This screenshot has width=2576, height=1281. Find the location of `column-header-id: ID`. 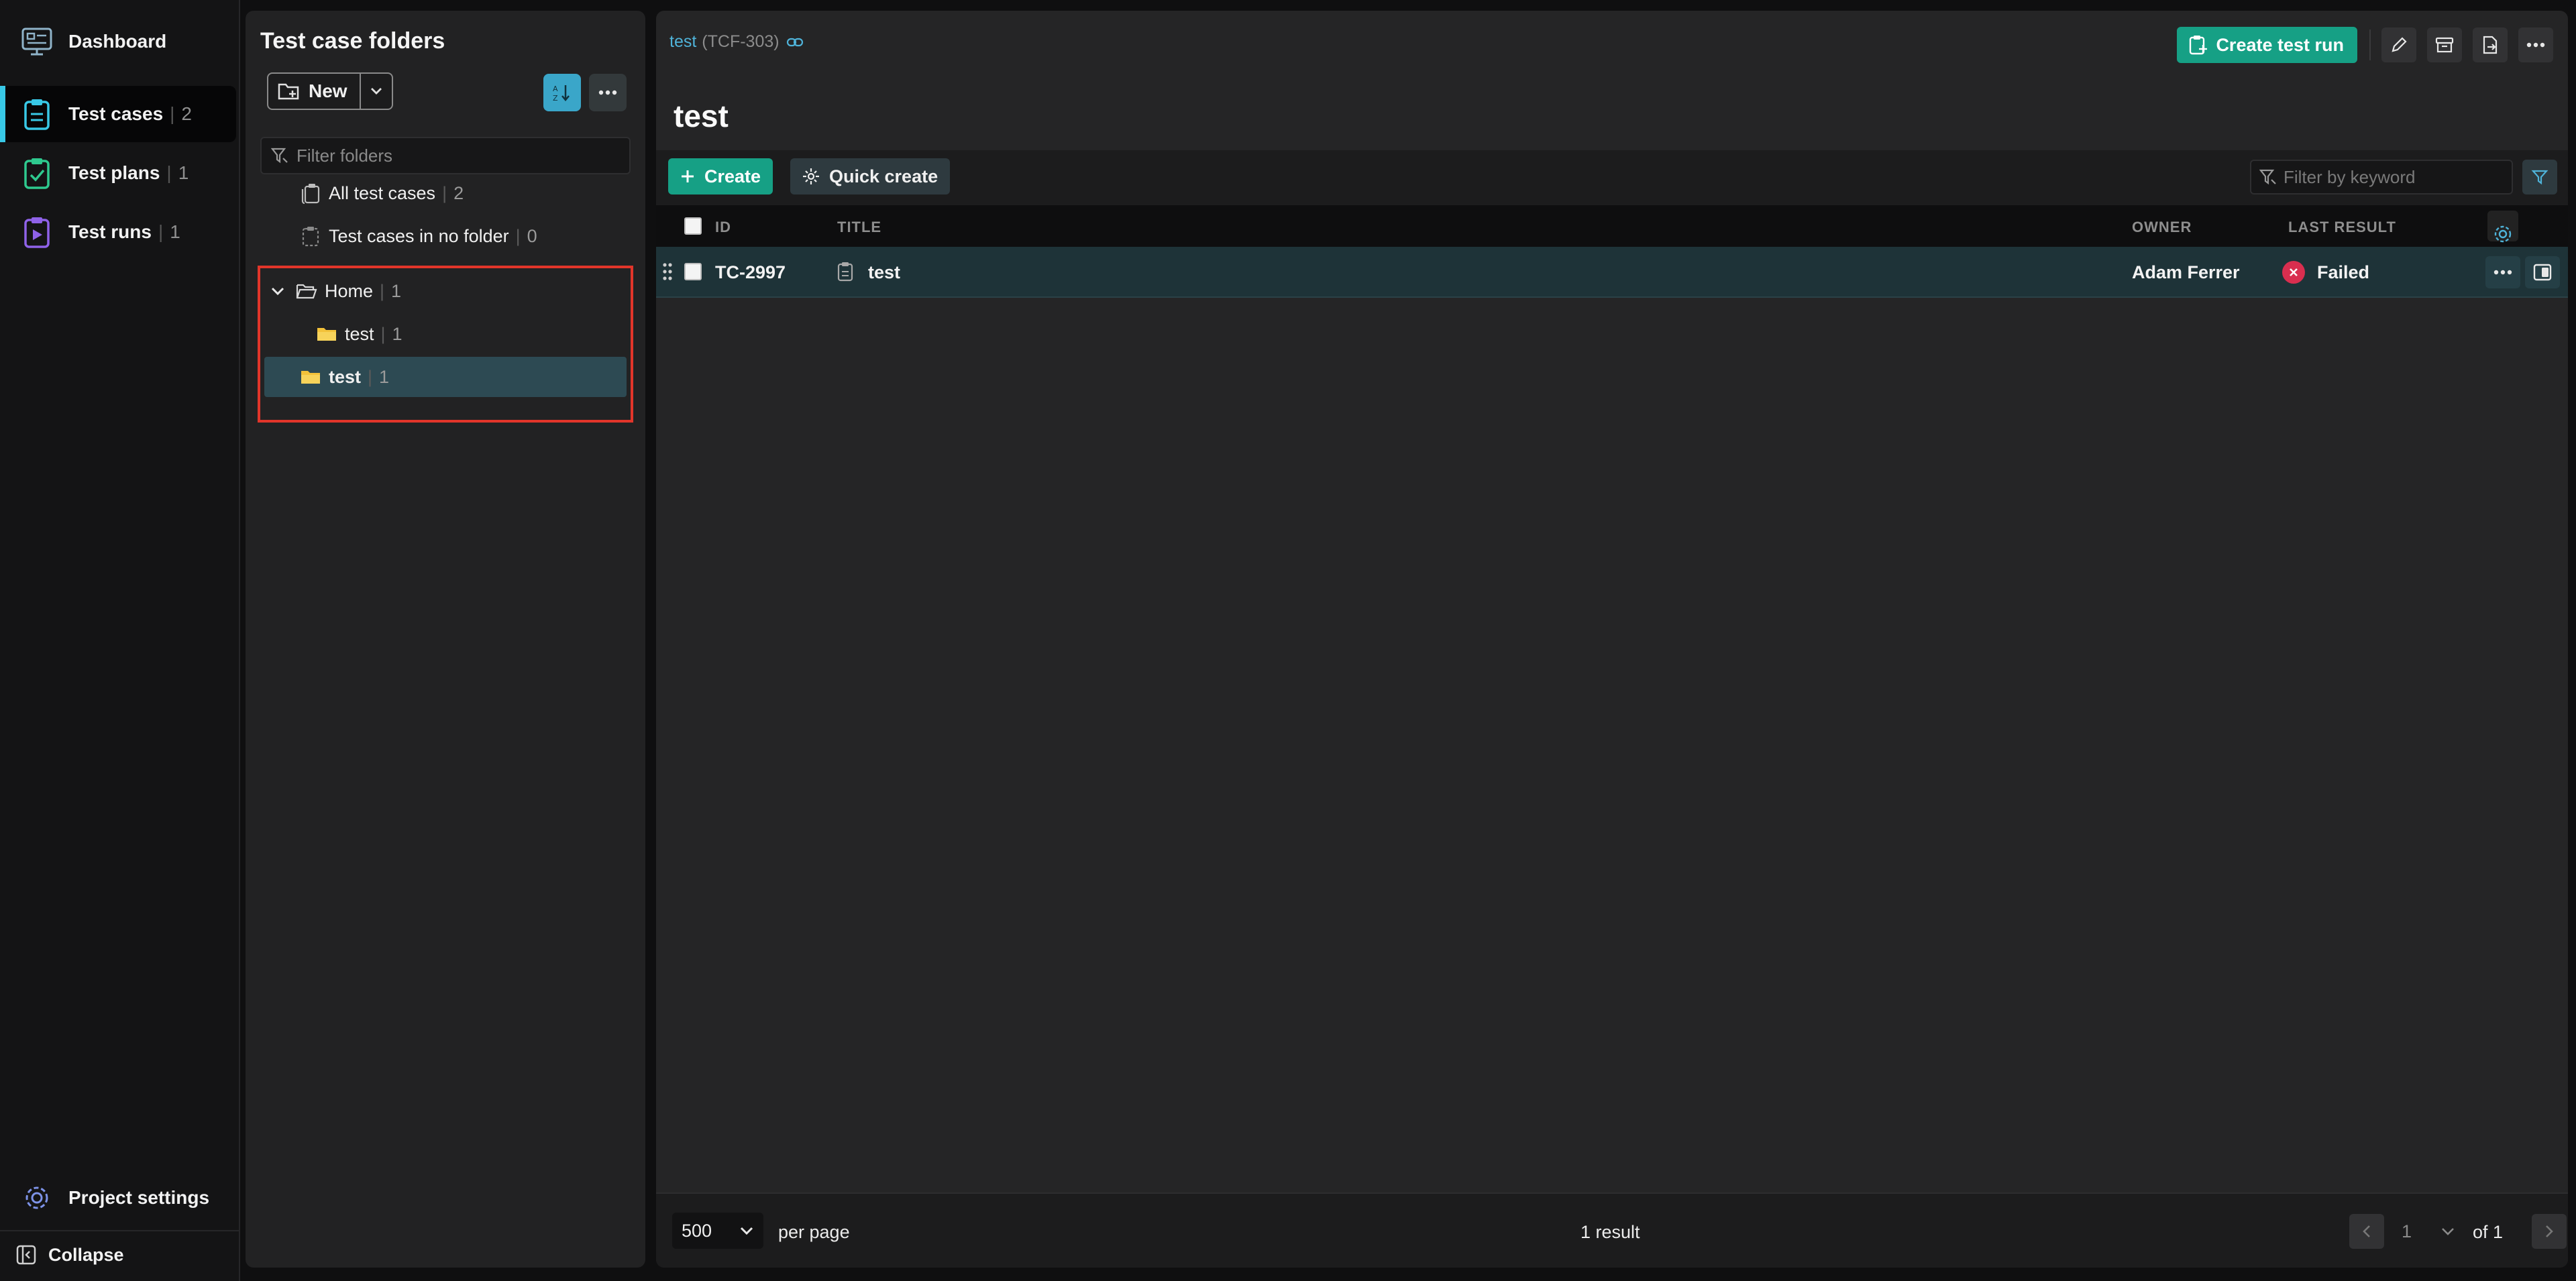

column-header-id: ID is located at coordinates (723, 228).